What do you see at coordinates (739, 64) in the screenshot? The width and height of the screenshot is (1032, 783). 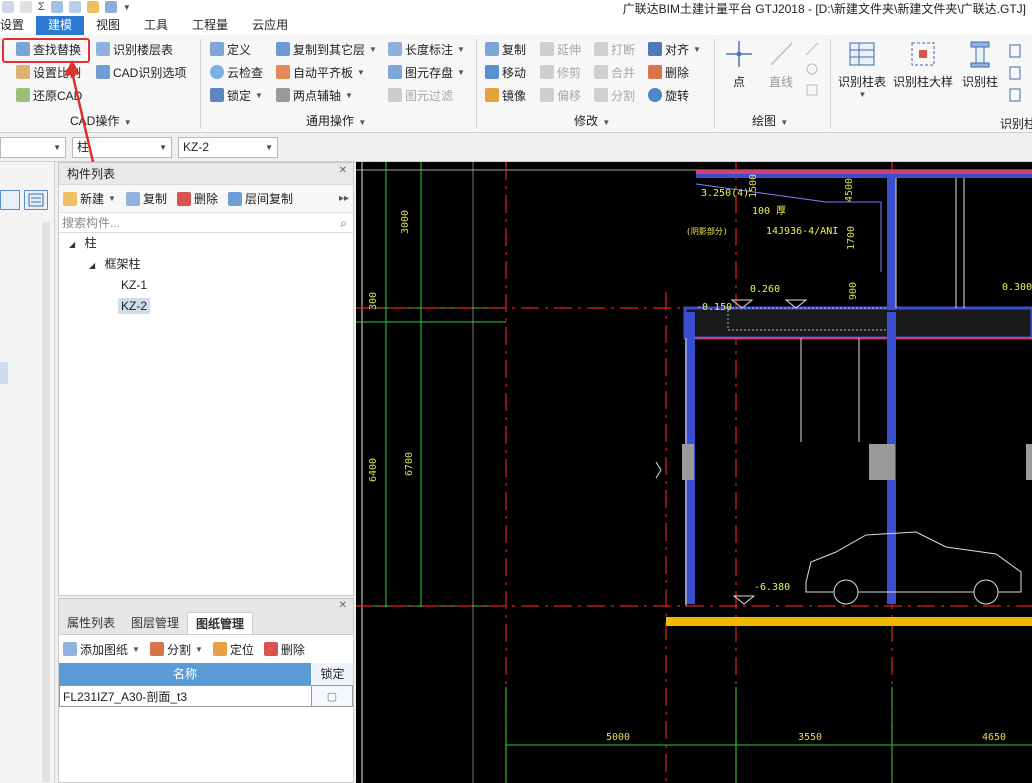 I see `point-button: 点` at bounding box center [739, 64].